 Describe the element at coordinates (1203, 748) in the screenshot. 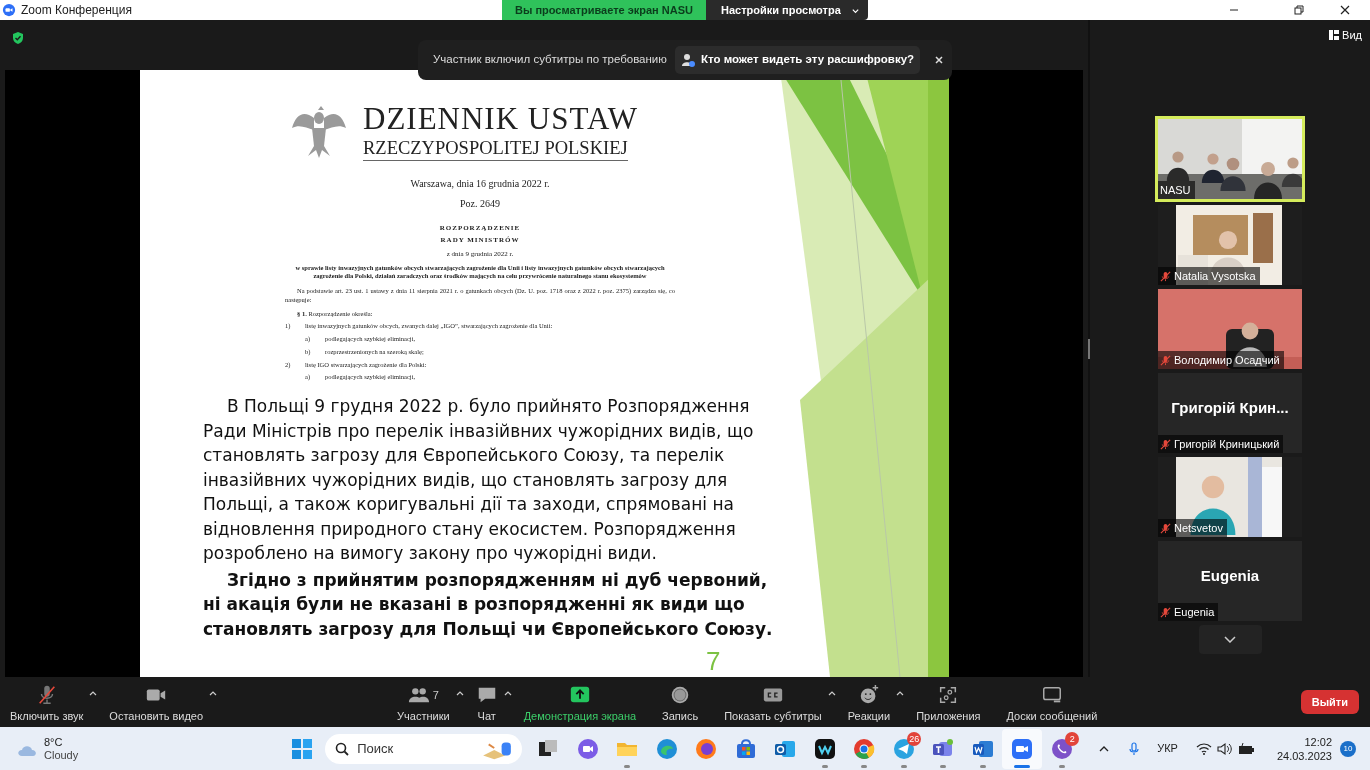

I see `wifi-icon` at that location.